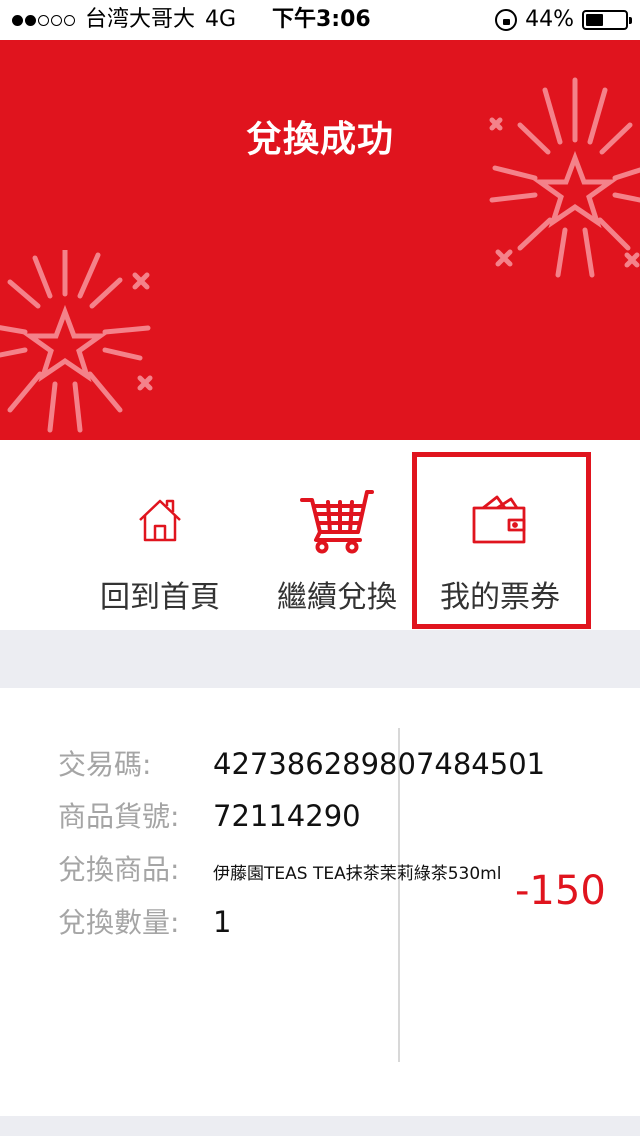  What do you see at coordinates (357, 874) in the screenshot?
I see `product-value: 伊藤園TEAS TEA抹茶茉莉綠茶530ml` at bounding box center [357, 874].